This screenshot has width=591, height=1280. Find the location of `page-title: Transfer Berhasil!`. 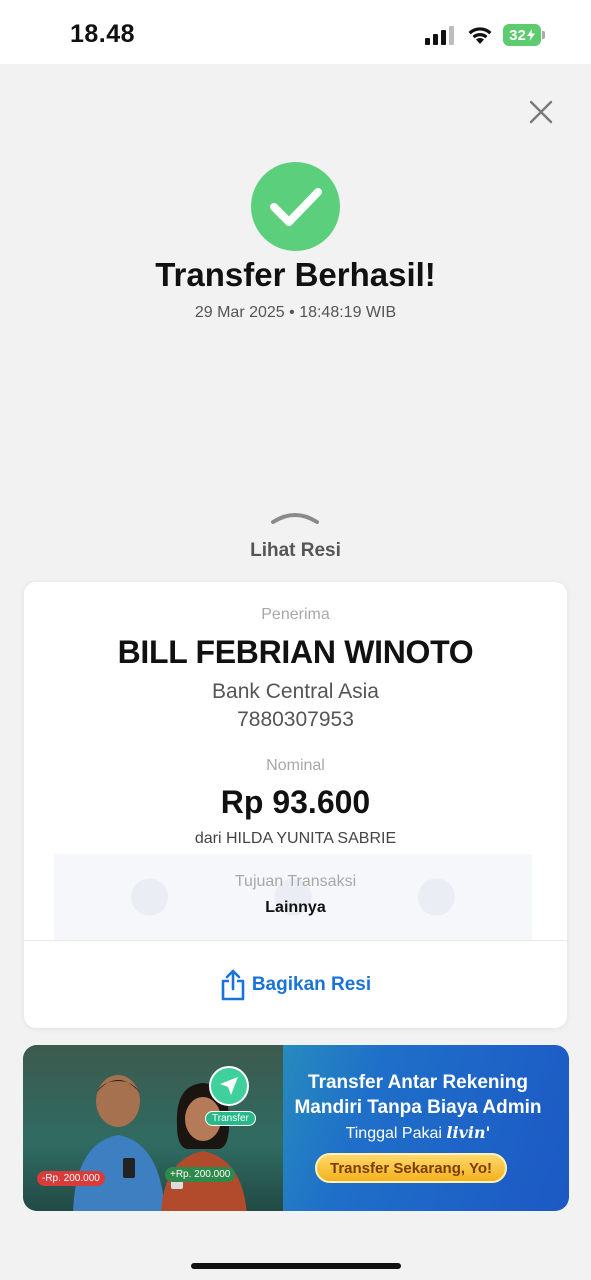

page-title: Transfer Berhasil! is located at coordinates (295, 274).